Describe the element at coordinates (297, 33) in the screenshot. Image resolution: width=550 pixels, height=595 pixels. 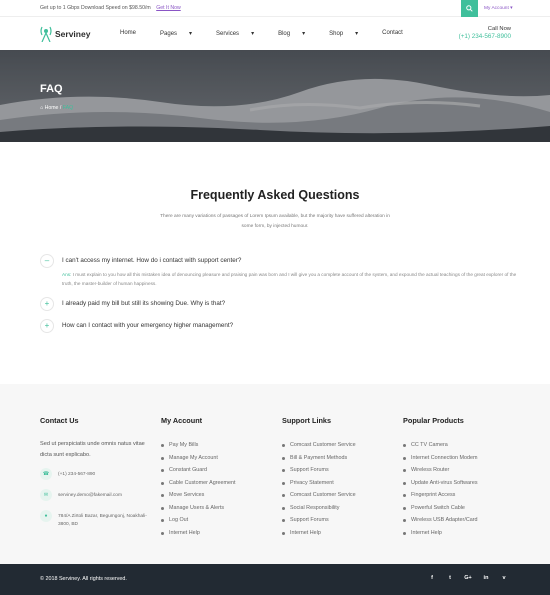
I see `nav-item-blog: Blog ▾` at that location.